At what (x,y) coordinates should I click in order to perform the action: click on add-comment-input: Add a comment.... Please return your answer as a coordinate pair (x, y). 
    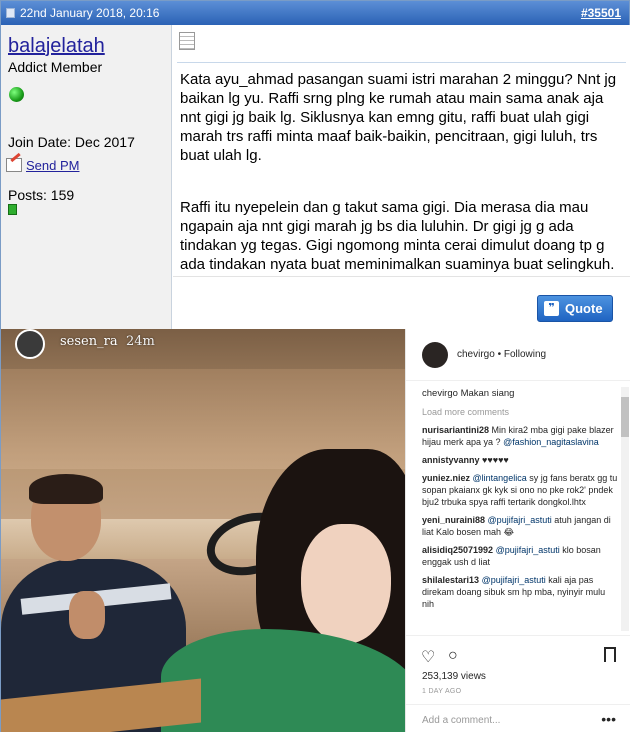
    Looking at the image, I should click on (461, 720).